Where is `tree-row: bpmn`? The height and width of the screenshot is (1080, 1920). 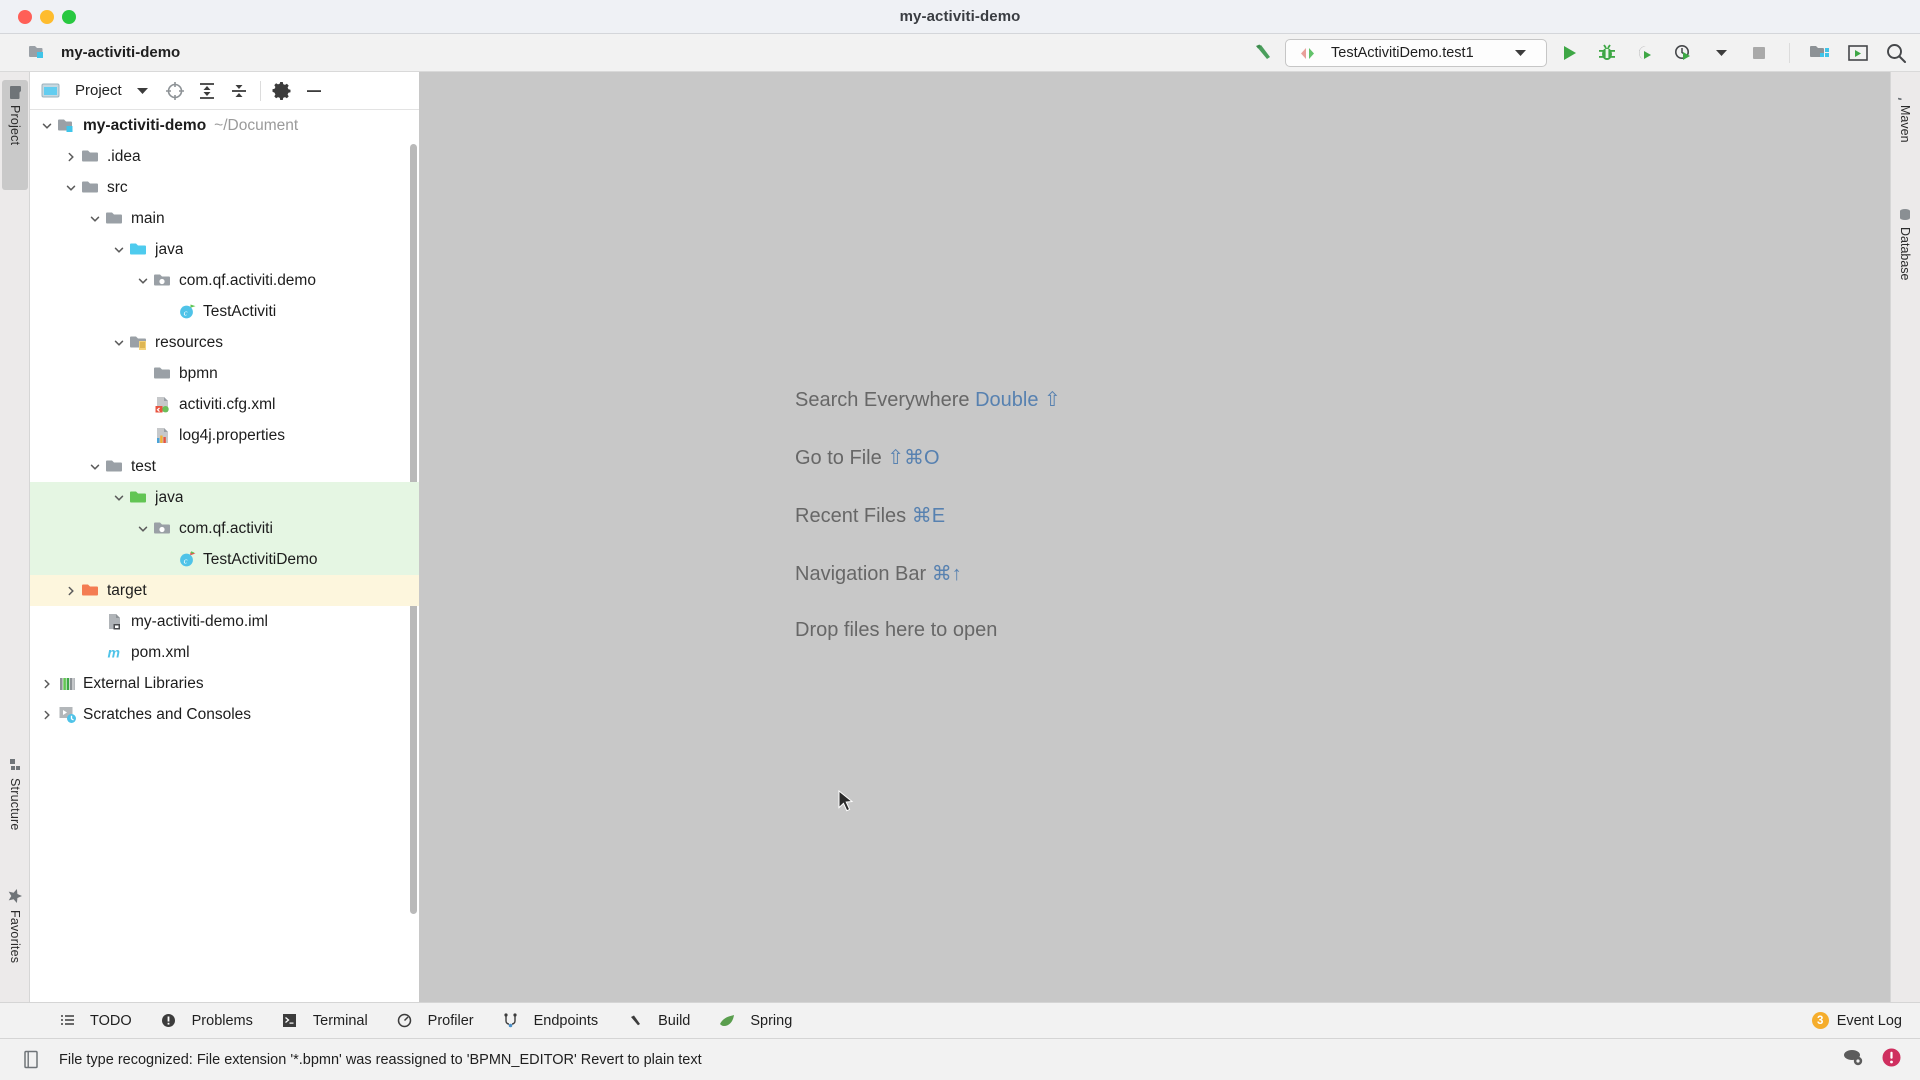 tree-row: bpmn is located at coordinates (224, 373).